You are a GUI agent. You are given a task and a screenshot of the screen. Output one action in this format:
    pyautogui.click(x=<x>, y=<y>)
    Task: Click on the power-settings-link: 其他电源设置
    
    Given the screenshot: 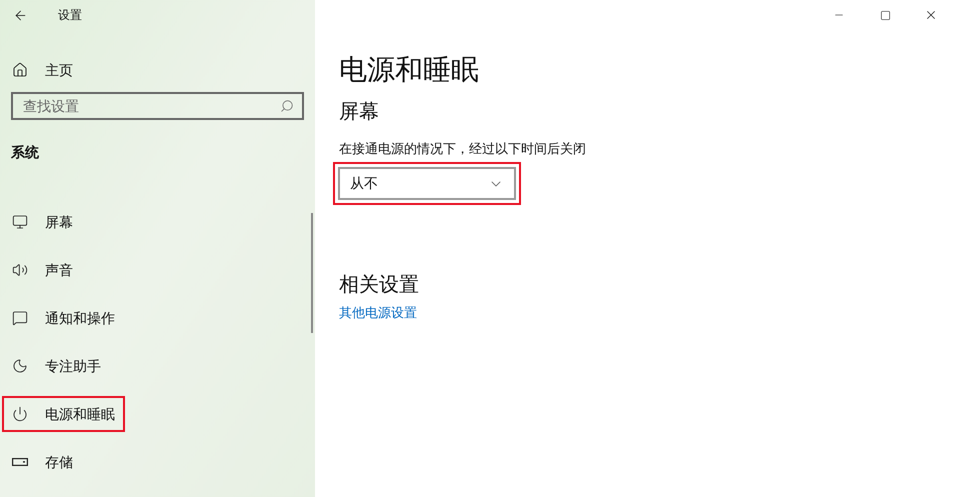 What is the action you would take?
    pyautogui.click(x=378, y=312)
    